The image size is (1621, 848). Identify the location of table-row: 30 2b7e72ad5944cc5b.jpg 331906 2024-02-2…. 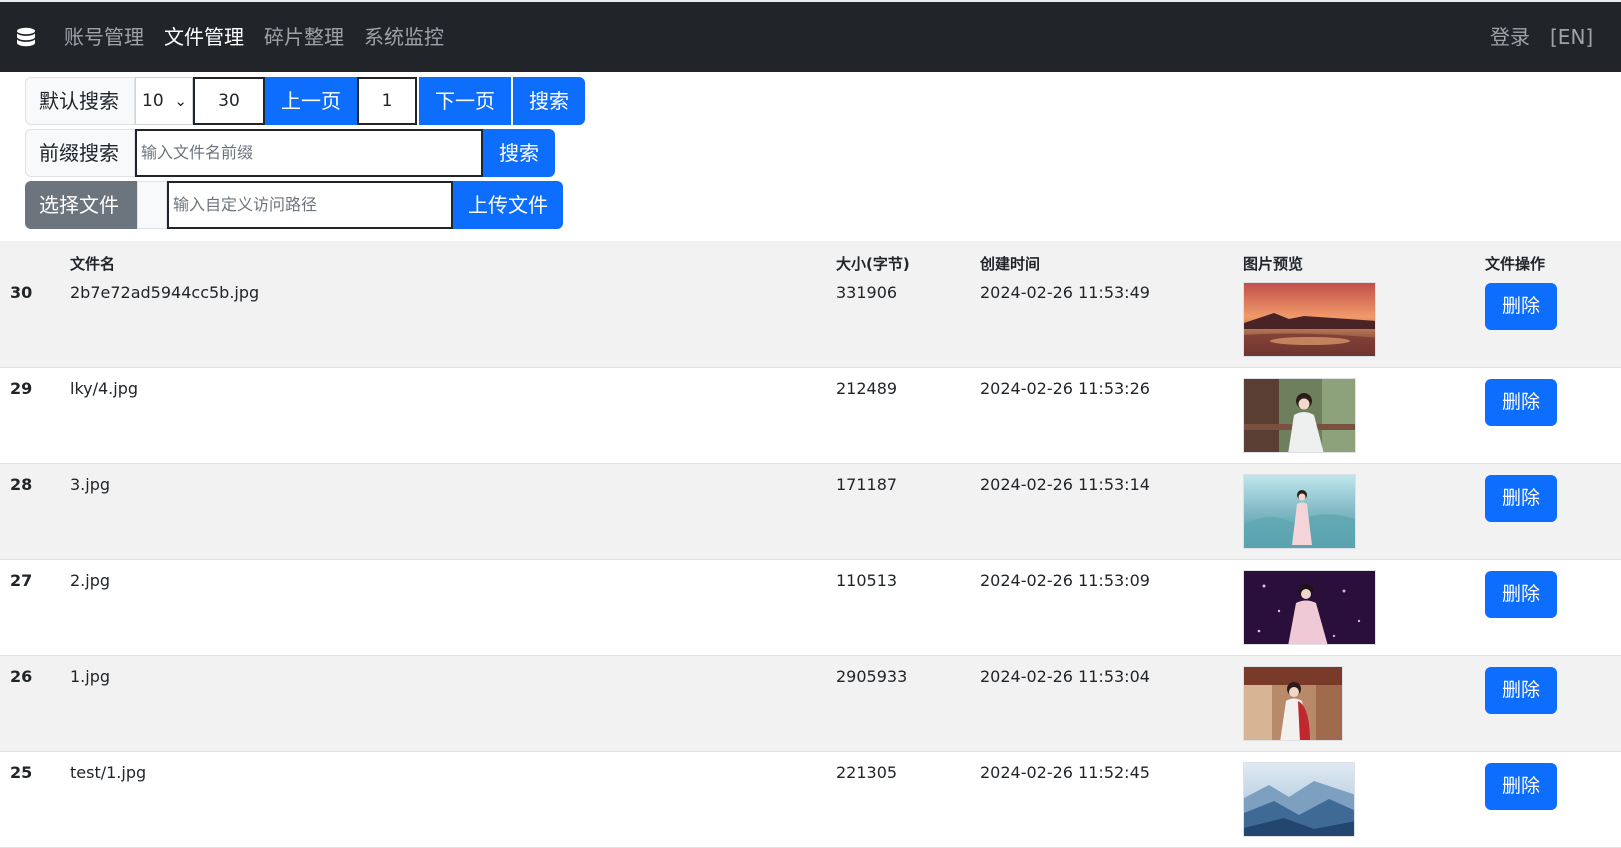
(810, 320).